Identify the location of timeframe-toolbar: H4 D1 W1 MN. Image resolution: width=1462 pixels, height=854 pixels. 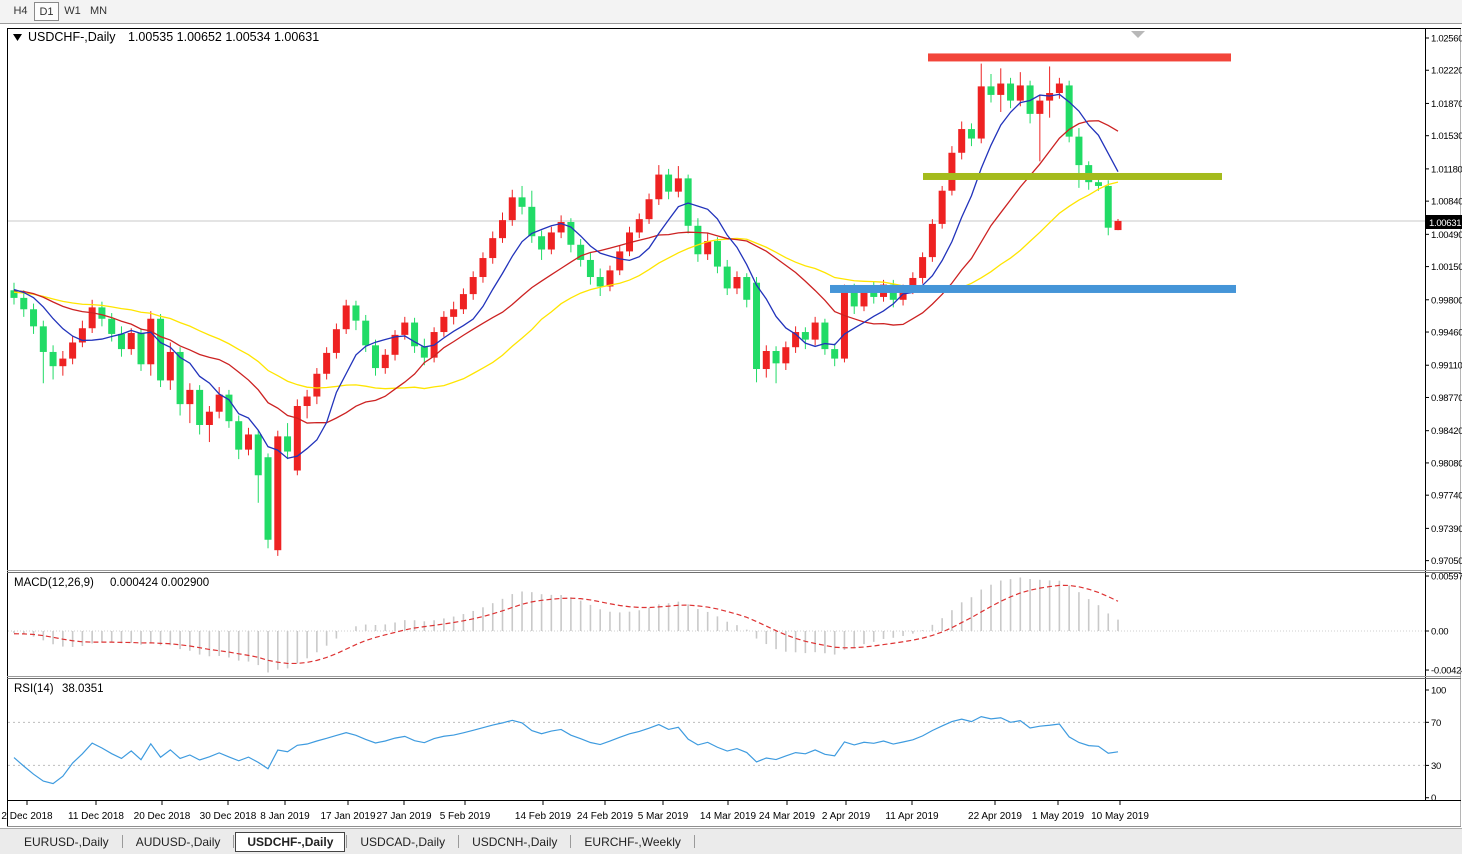
(731, 12).